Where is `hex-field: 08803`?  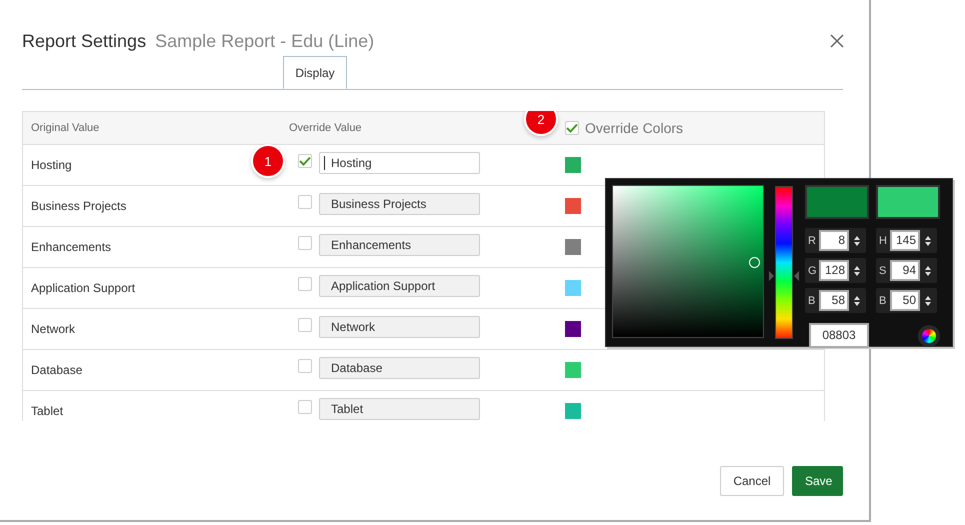
hex-field: 08803 is located at coordinates (839, 335).